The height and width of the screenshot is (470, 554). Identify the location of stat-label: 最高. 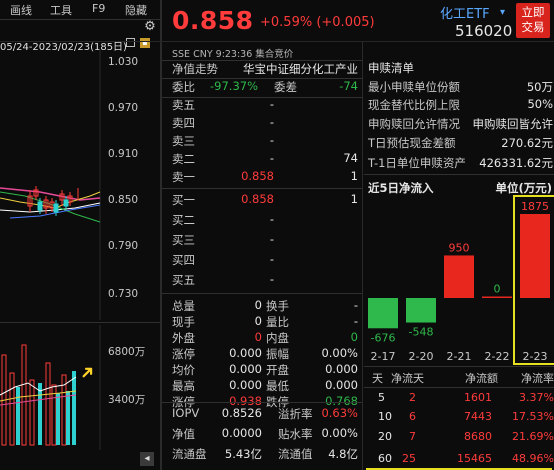
(183, 386).